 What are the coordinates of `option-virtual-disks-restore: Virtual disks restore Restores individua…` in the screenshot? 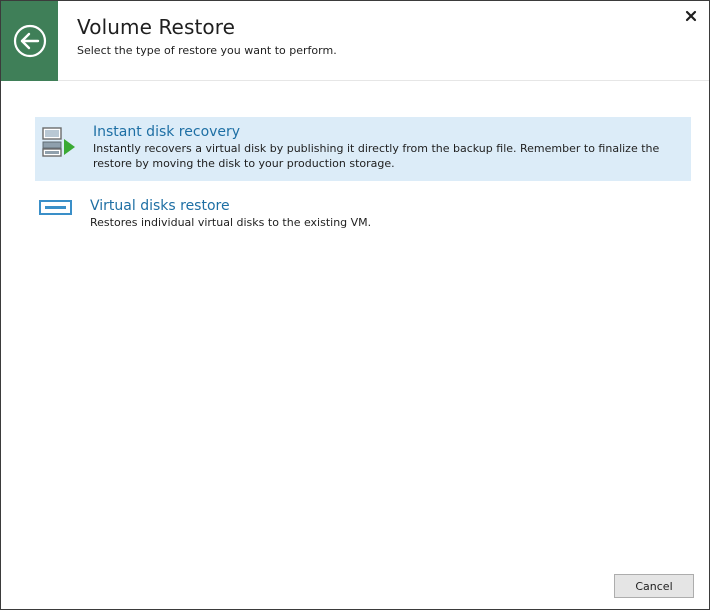 It's located at (363, 215).